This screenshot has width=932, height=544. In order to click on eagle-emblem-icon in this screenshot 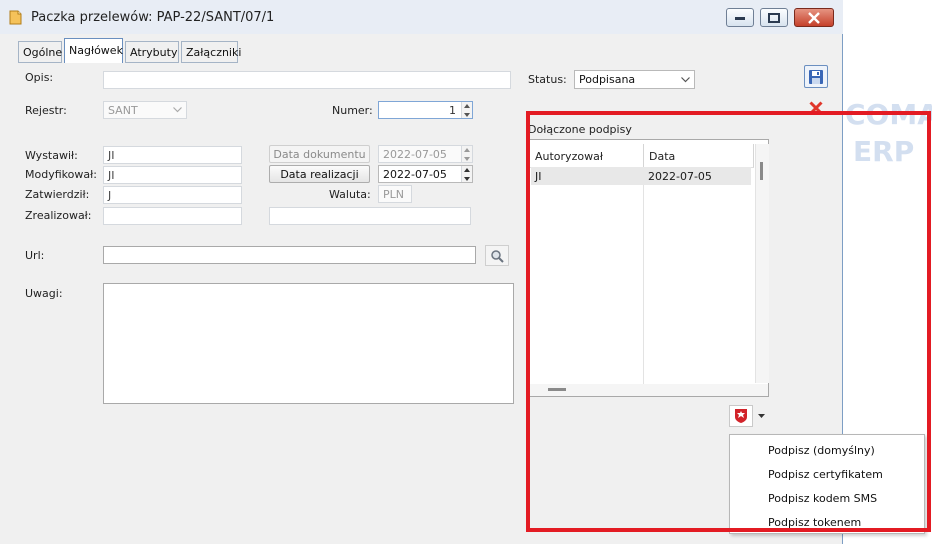, I will do `click(741, 416)`.